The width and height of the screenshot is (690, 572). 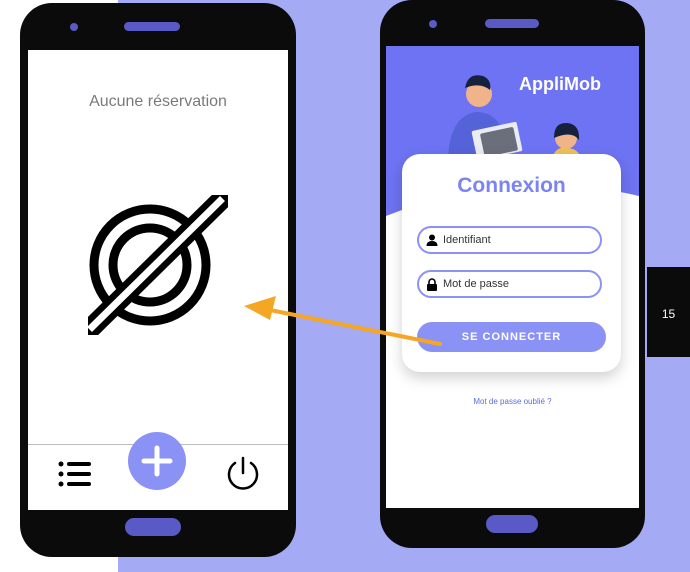 I want to click on username-field, so click(x=509, y=240).